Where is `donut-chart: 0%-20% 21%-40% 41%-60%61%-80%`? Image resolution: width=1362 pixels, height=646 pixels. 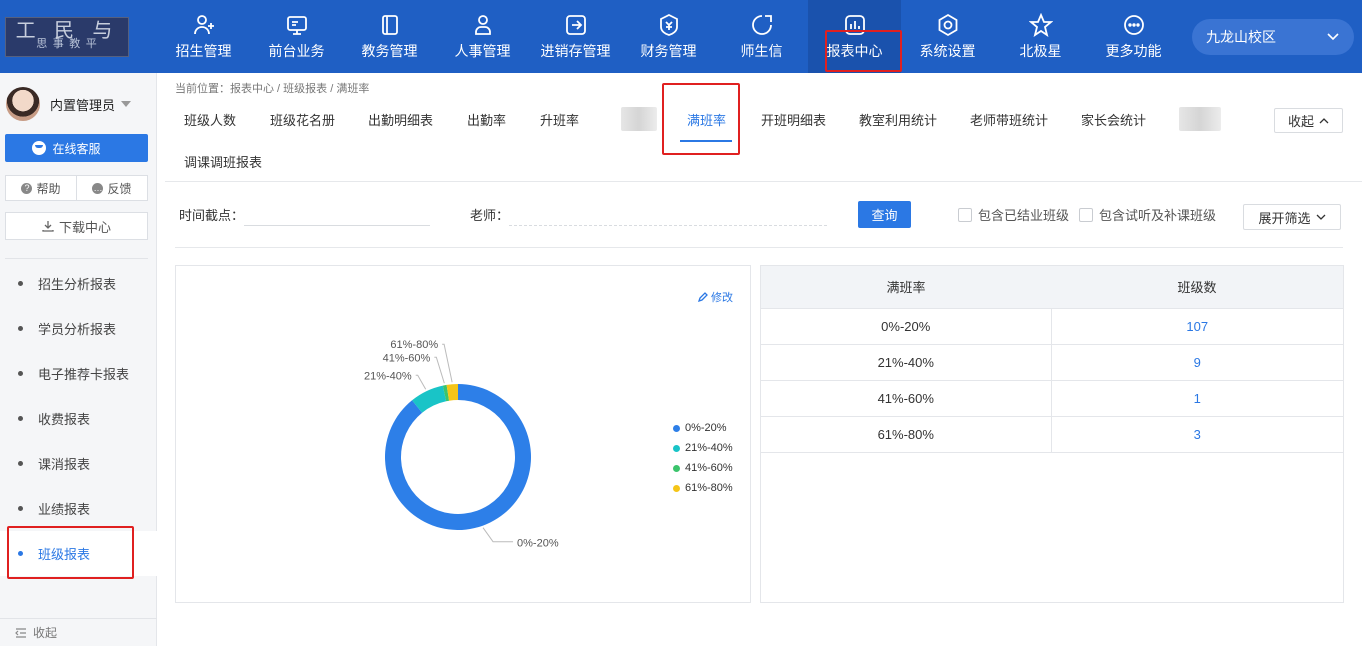
donut-chart: 0%-20% 21%-40% 41%-60%61%-80% is located at coordinates (461, 444).